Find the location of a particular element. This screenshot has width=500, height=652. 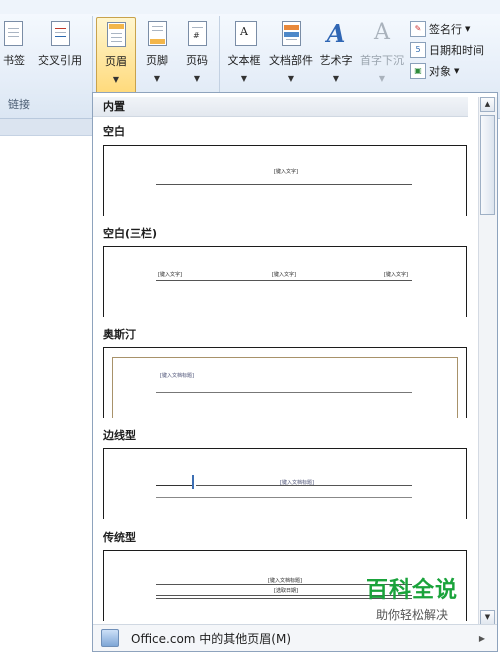

text-box-dropdown-arrow-icon: ▼ is located at coordinates (244, 78).